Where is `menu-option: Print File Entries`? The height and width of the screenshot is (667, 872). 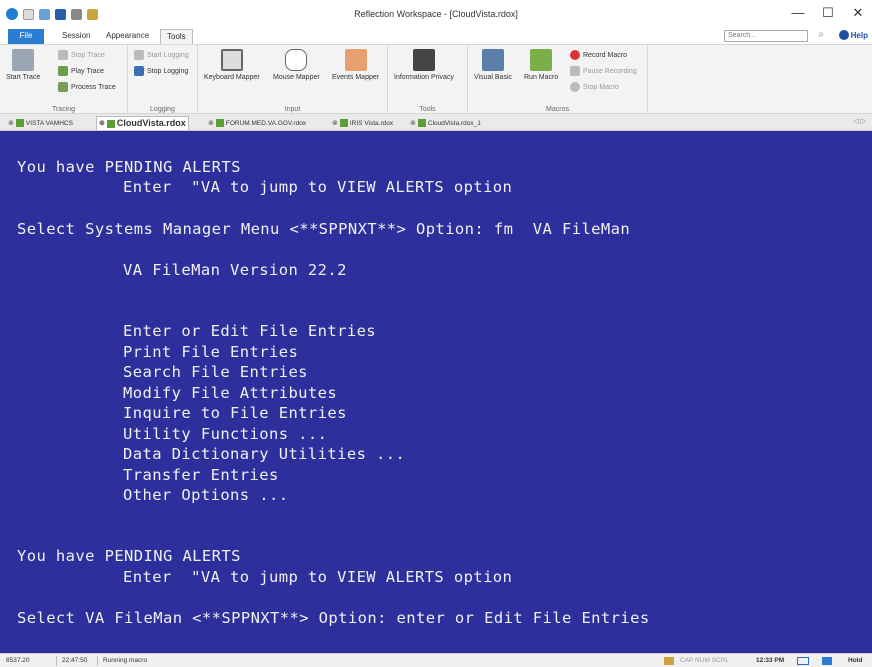
menu-option: Print File Entries is located at coordinates (211, 352).